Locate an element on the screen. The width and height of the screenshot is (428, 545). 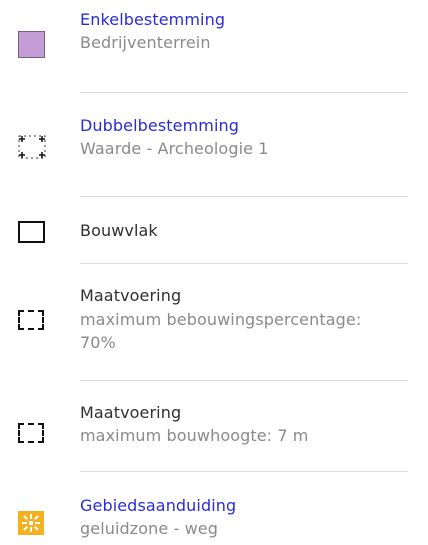
maatvoering-value: maximum bouwhoogte: 7 m is located at coordinates (194, 435).